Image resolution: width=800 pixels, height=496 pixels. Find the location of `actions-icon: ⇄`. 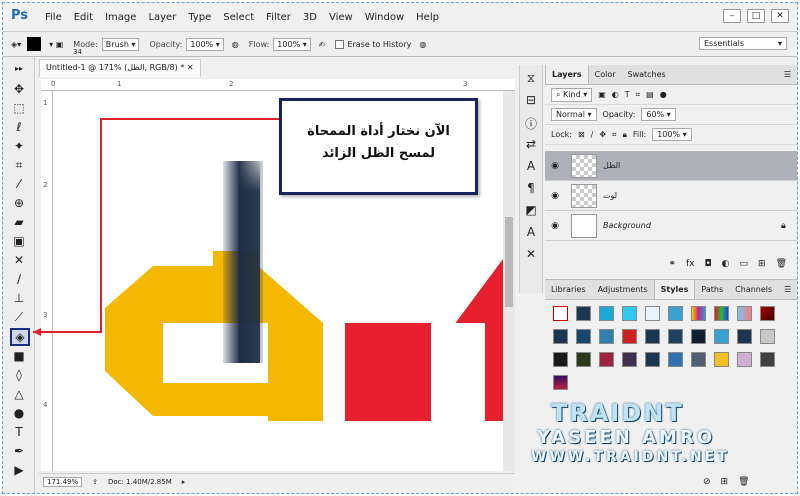

actions-icon: ⇄ is located at coordinates (531, 145).